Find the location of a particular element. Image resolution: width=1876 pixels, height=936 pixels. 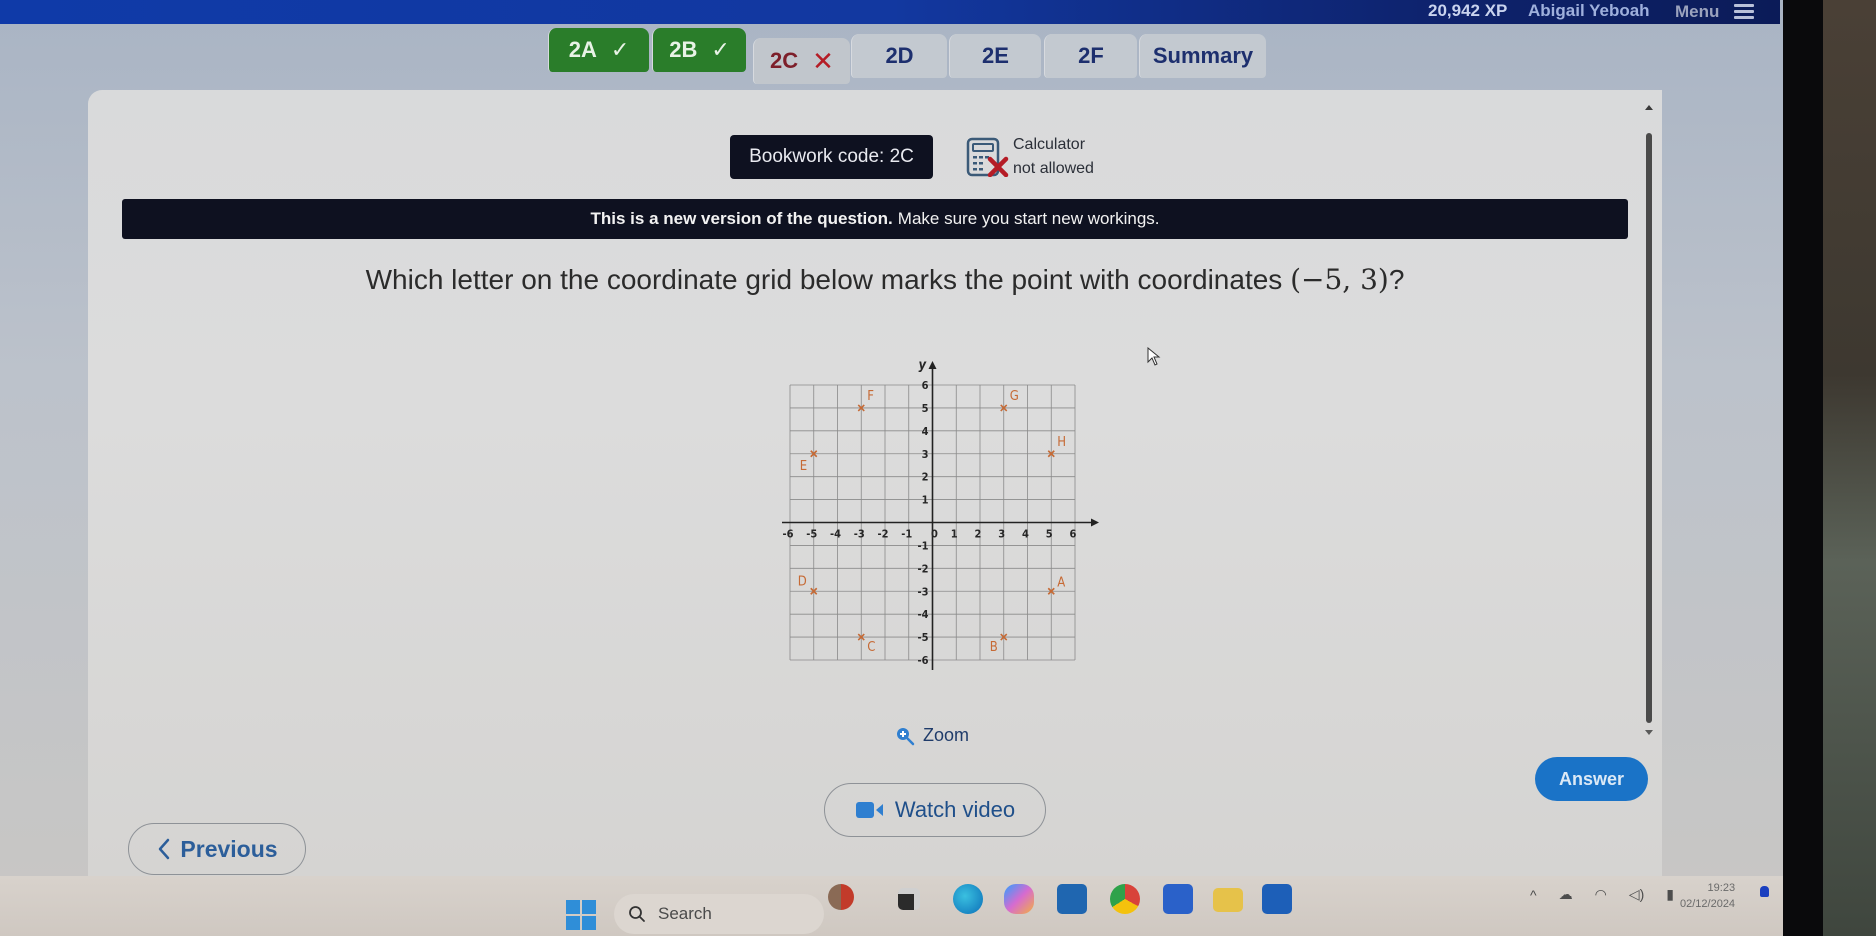

monitor-bezel is located at coordinates (1803, 468).